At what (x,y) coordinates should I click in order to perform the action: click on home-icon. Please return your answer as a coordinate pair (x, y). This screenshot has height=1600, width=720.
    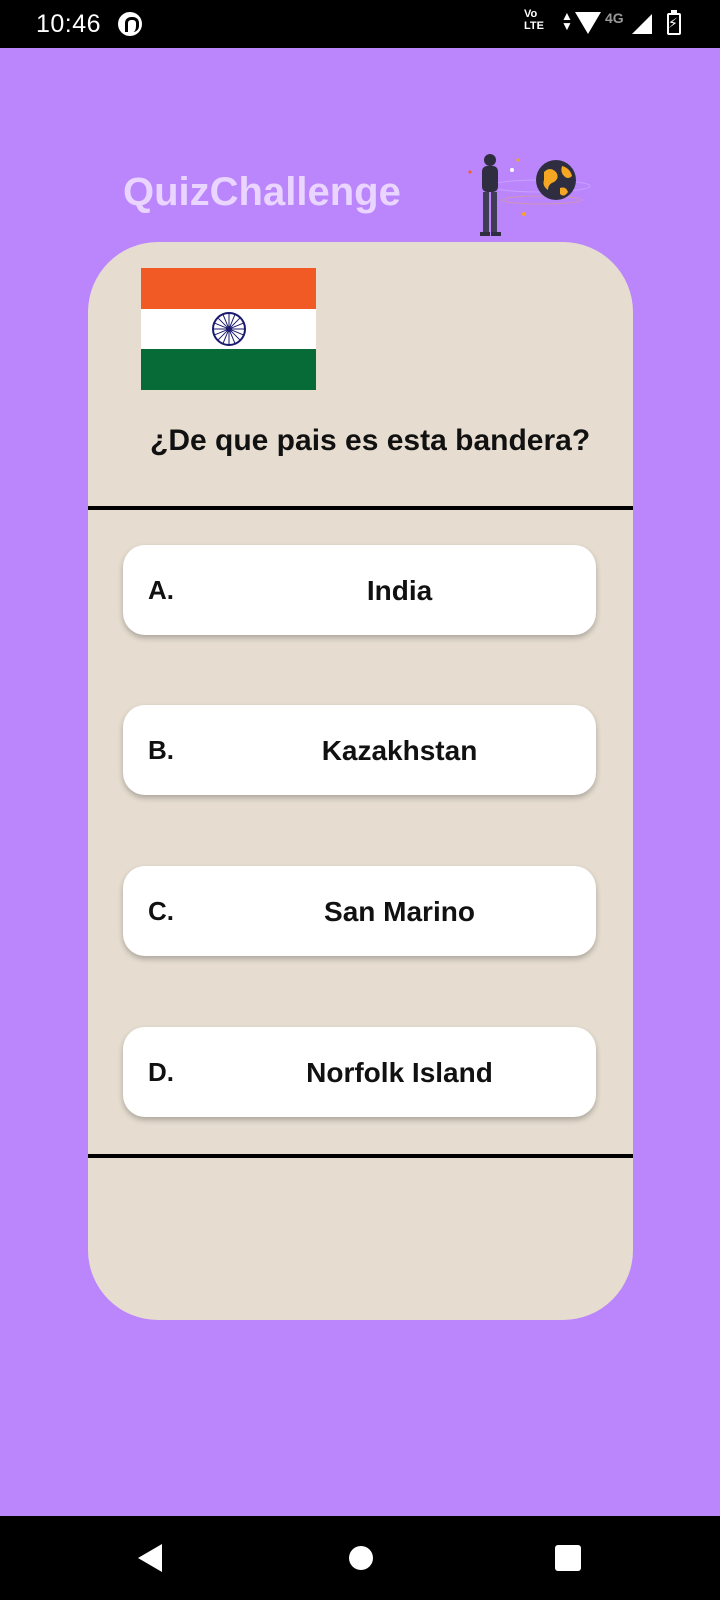
    Looking at the image, I should click on (361, 1558).